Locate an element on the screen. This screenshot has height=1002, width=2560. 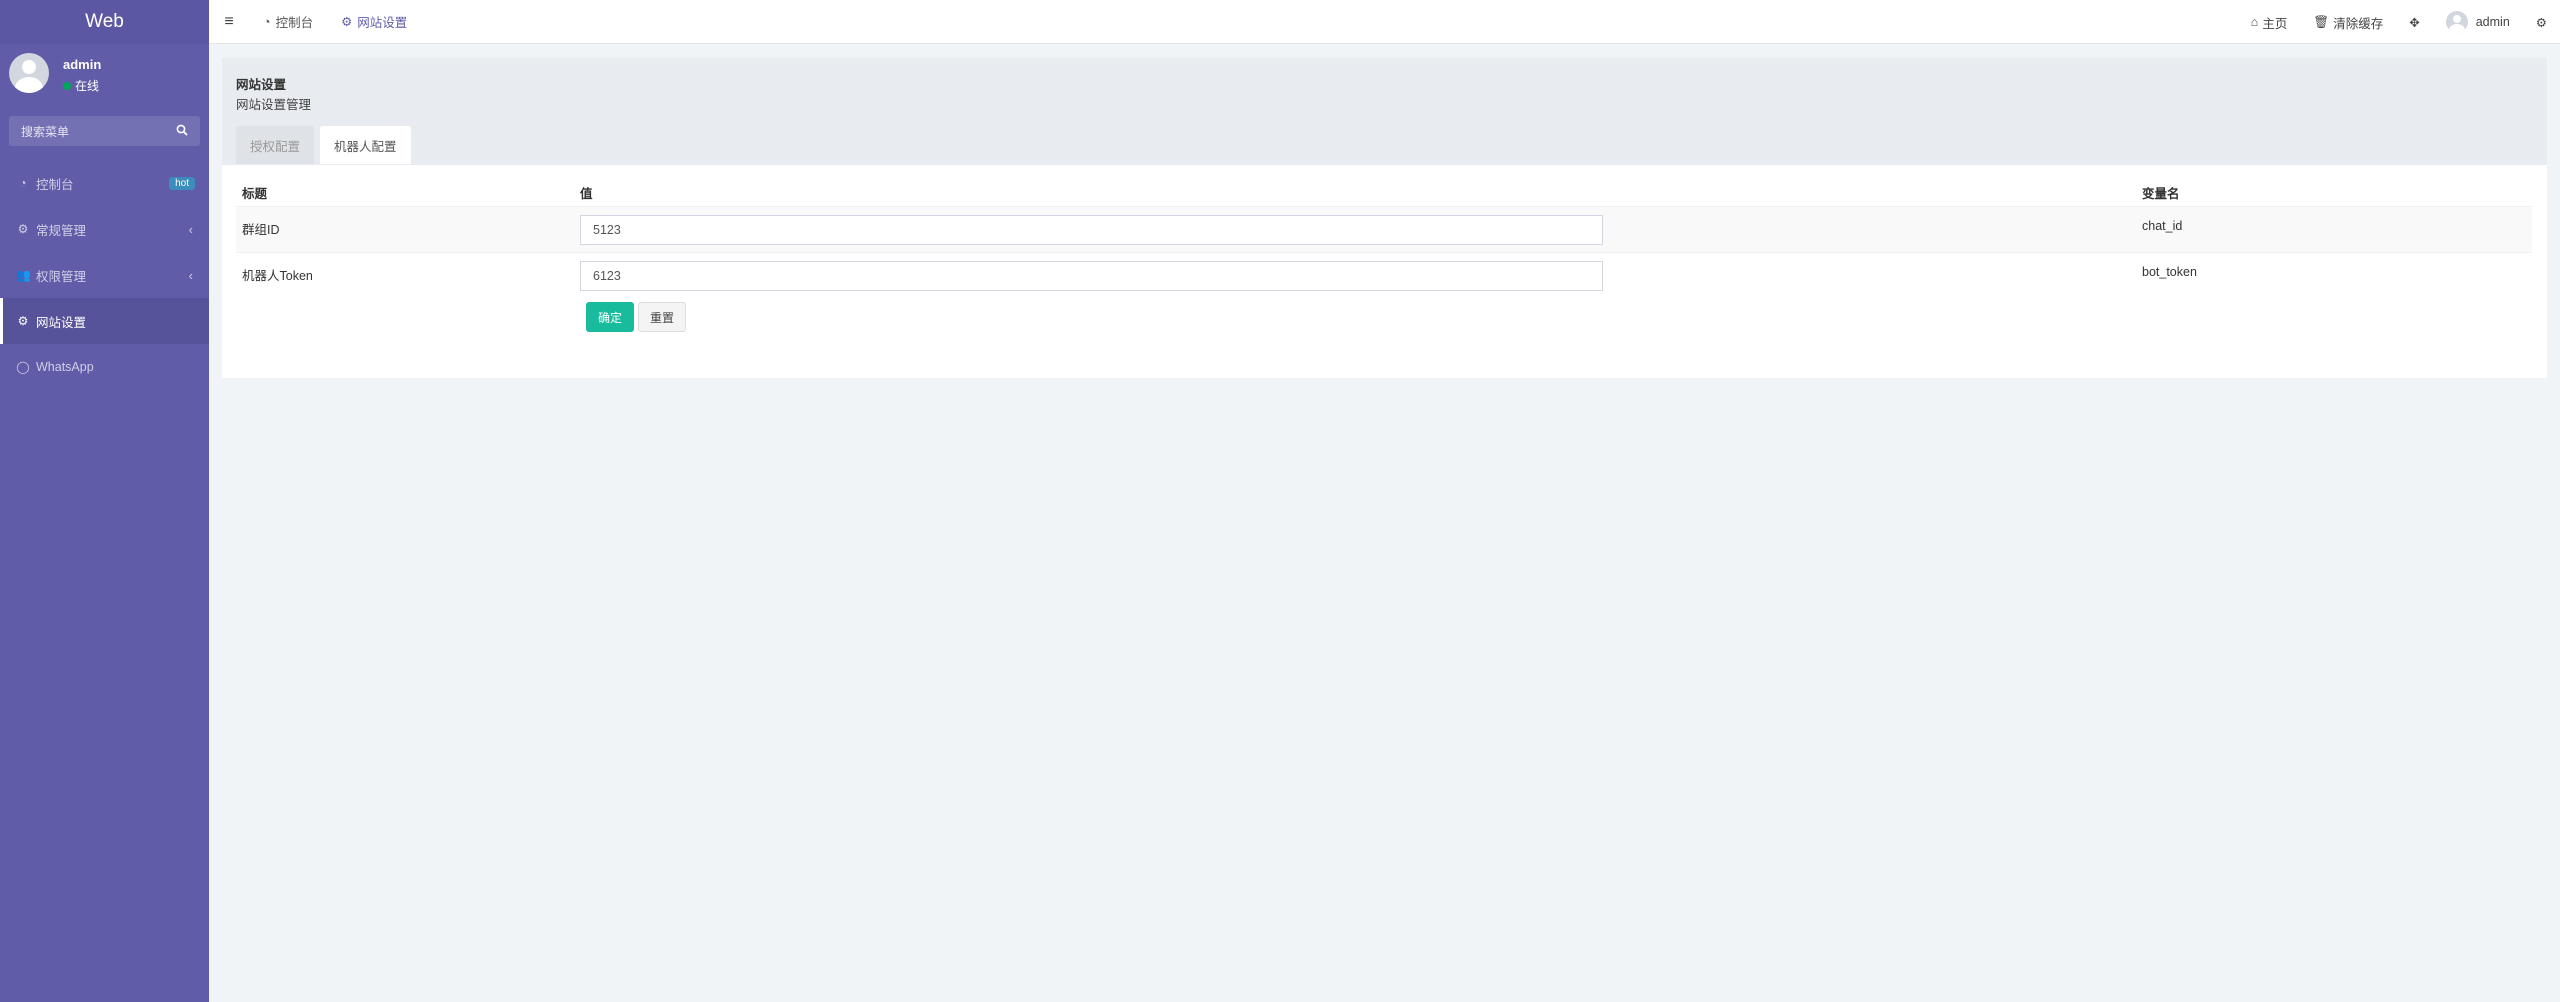
page-subtitle: 网站设置管理 is located at coordinates (274, 105).